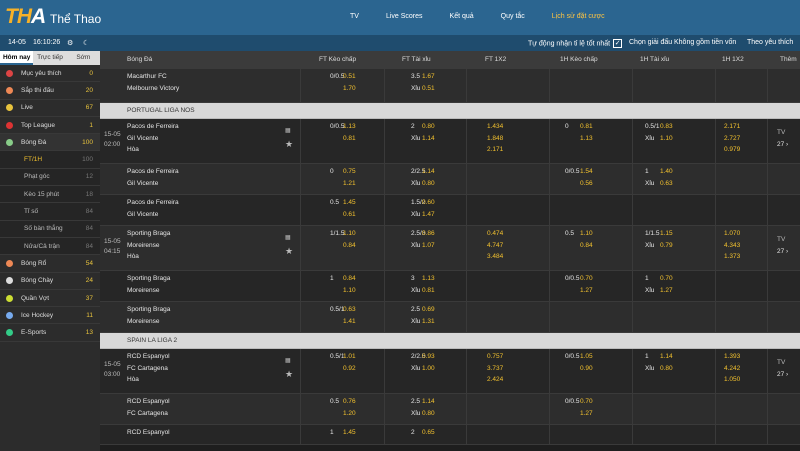 The height and width of the screenshot is (451, 800). Describe the element at coordinates (666, 138) in the screenshot. I see `half-ou-odds: 1.10` at that location.